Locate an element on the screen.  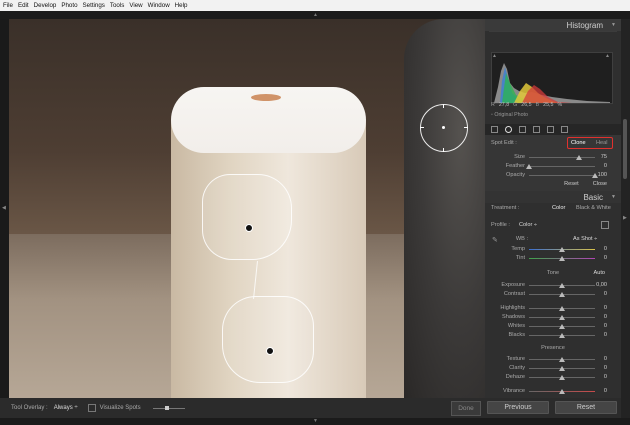
eyedropper-icon: ✎ is located at coordinates (495, 240).